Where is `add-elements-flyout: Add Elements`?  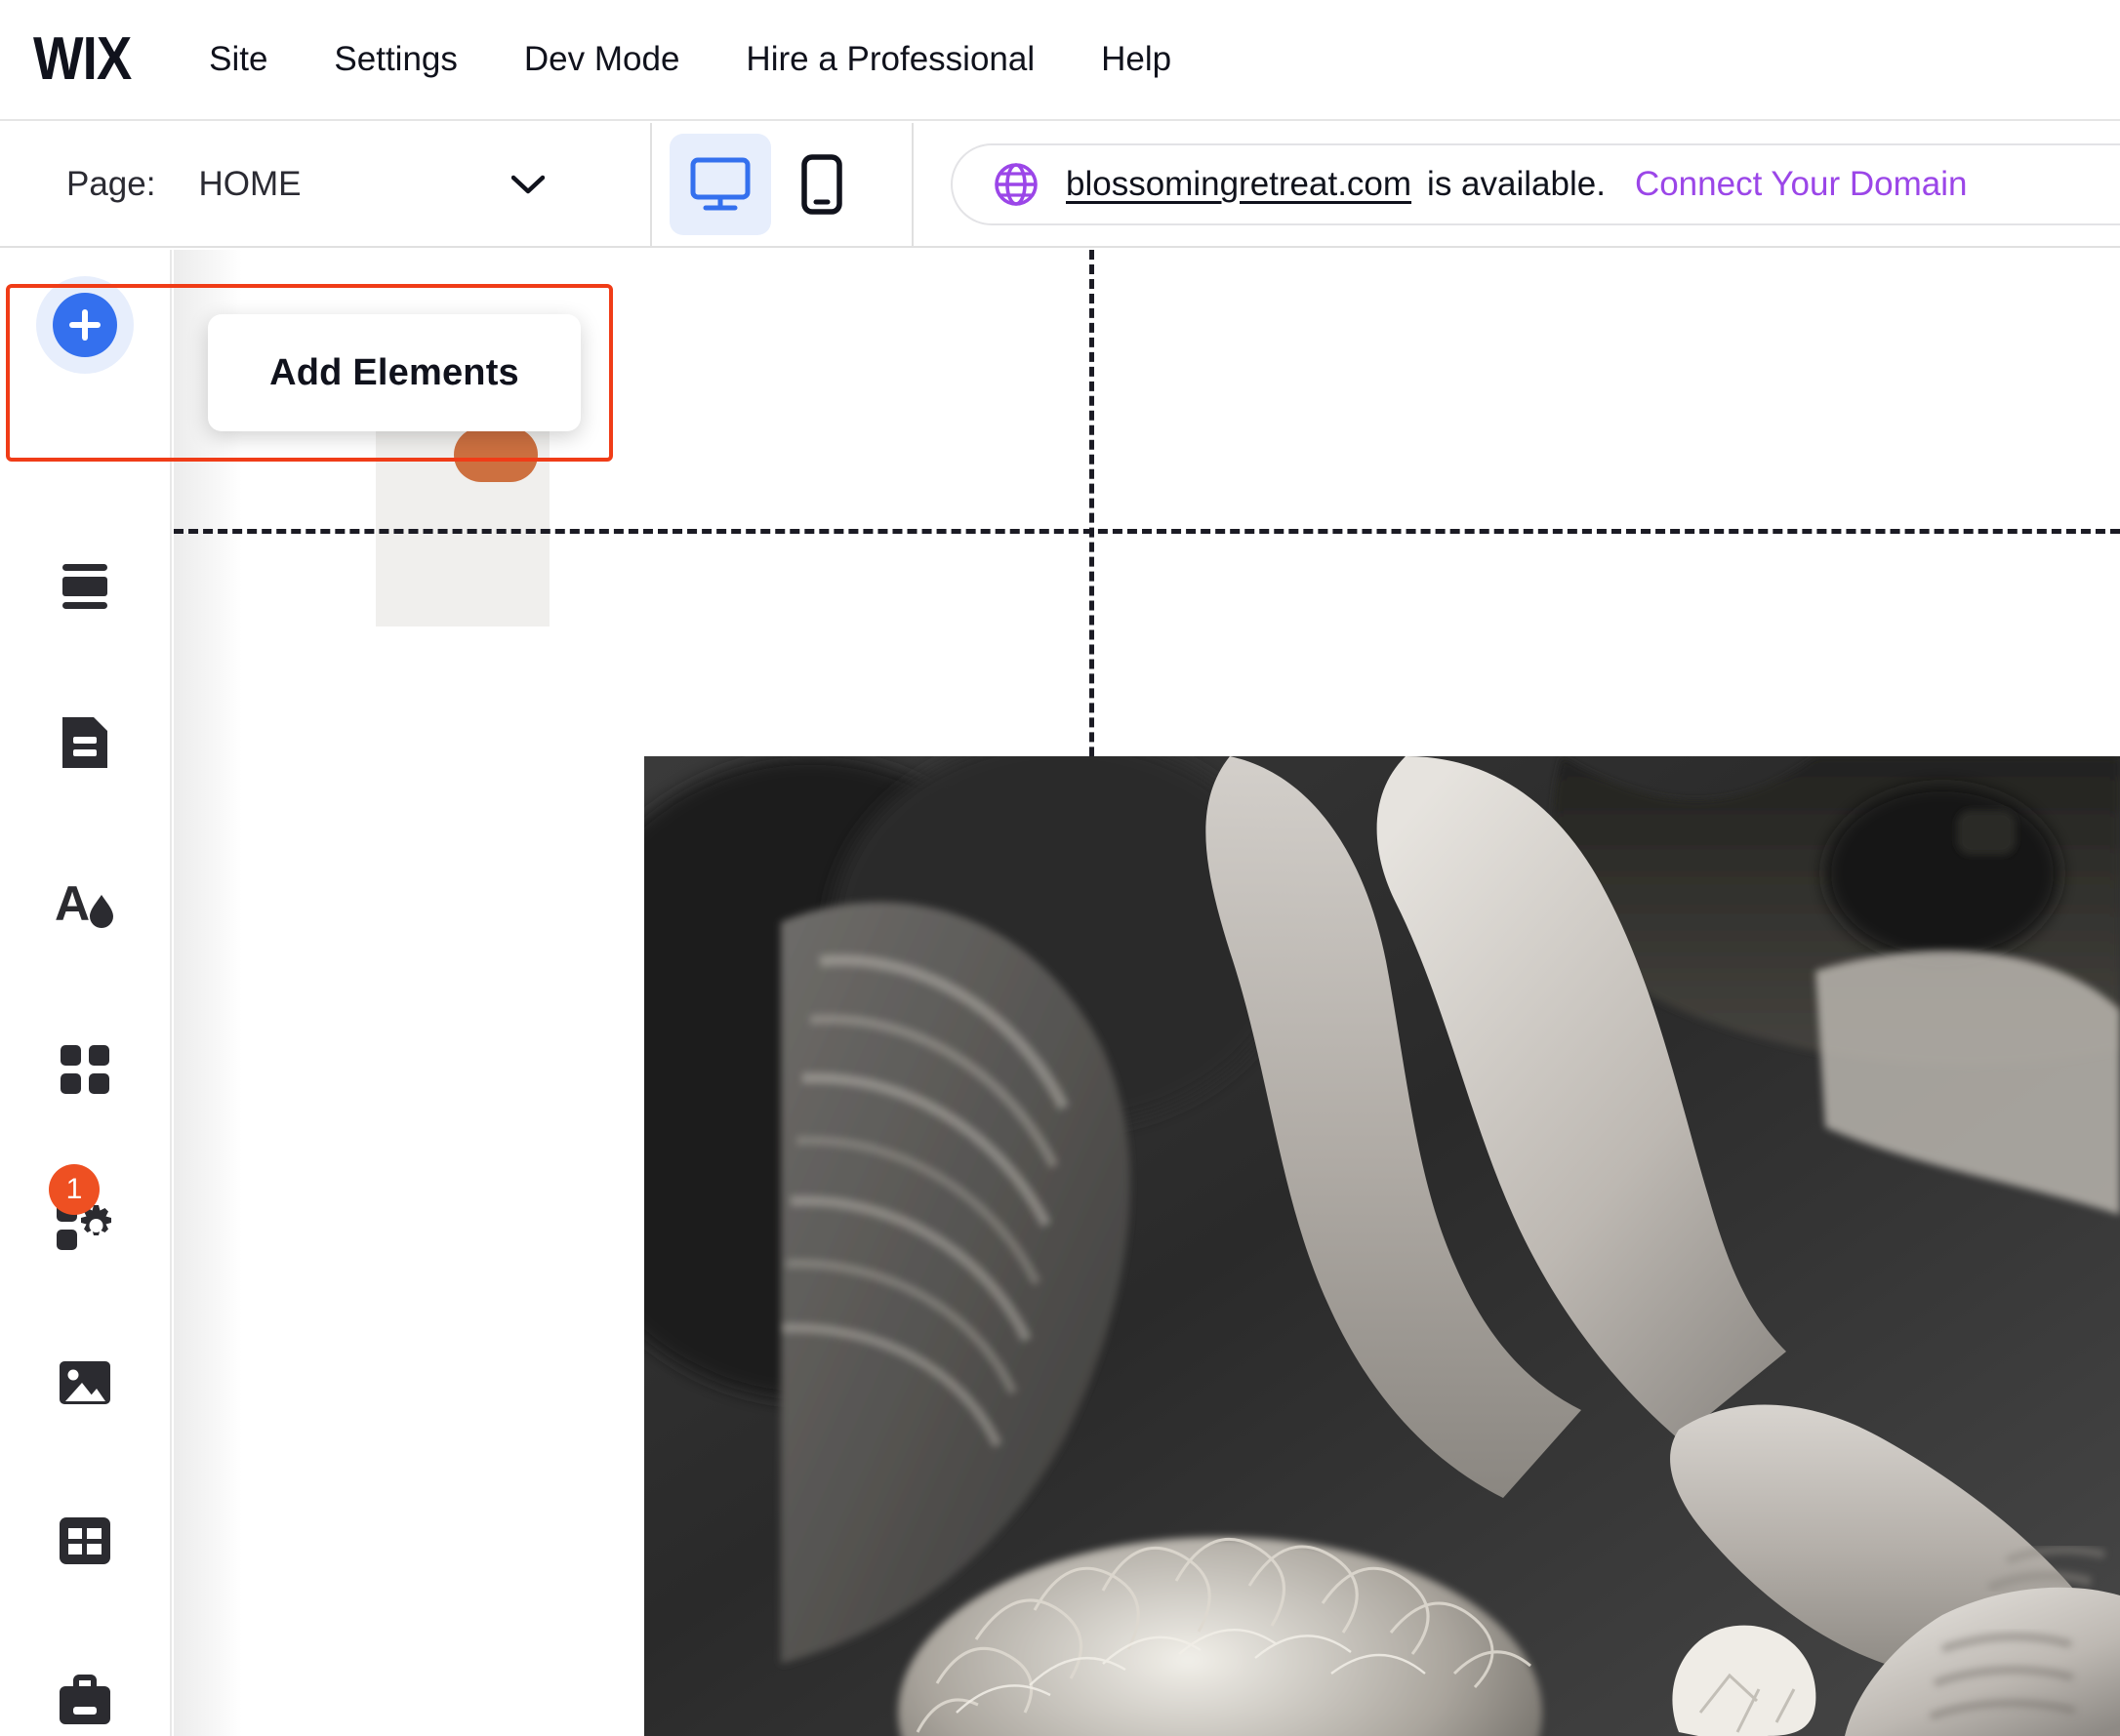
add-elements-flyout: Add Elements is located at coordinates (395, 372).